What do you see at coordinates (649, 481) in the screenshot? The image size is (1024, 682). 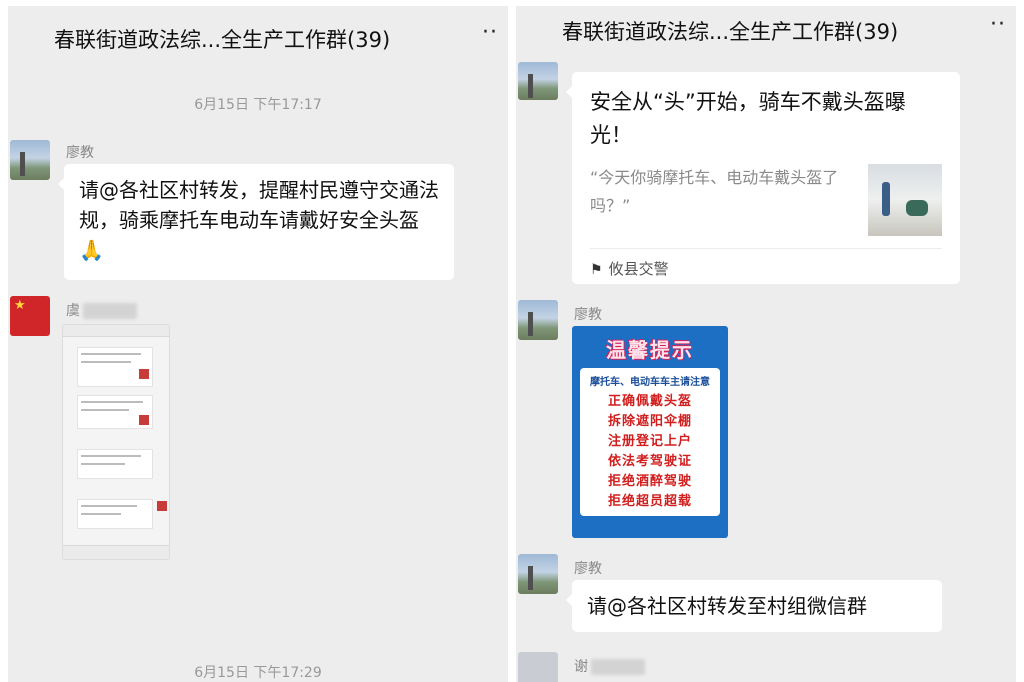 I see `poster-line: 拒绝酒醉驾驶` at bounding box center [649, 481].